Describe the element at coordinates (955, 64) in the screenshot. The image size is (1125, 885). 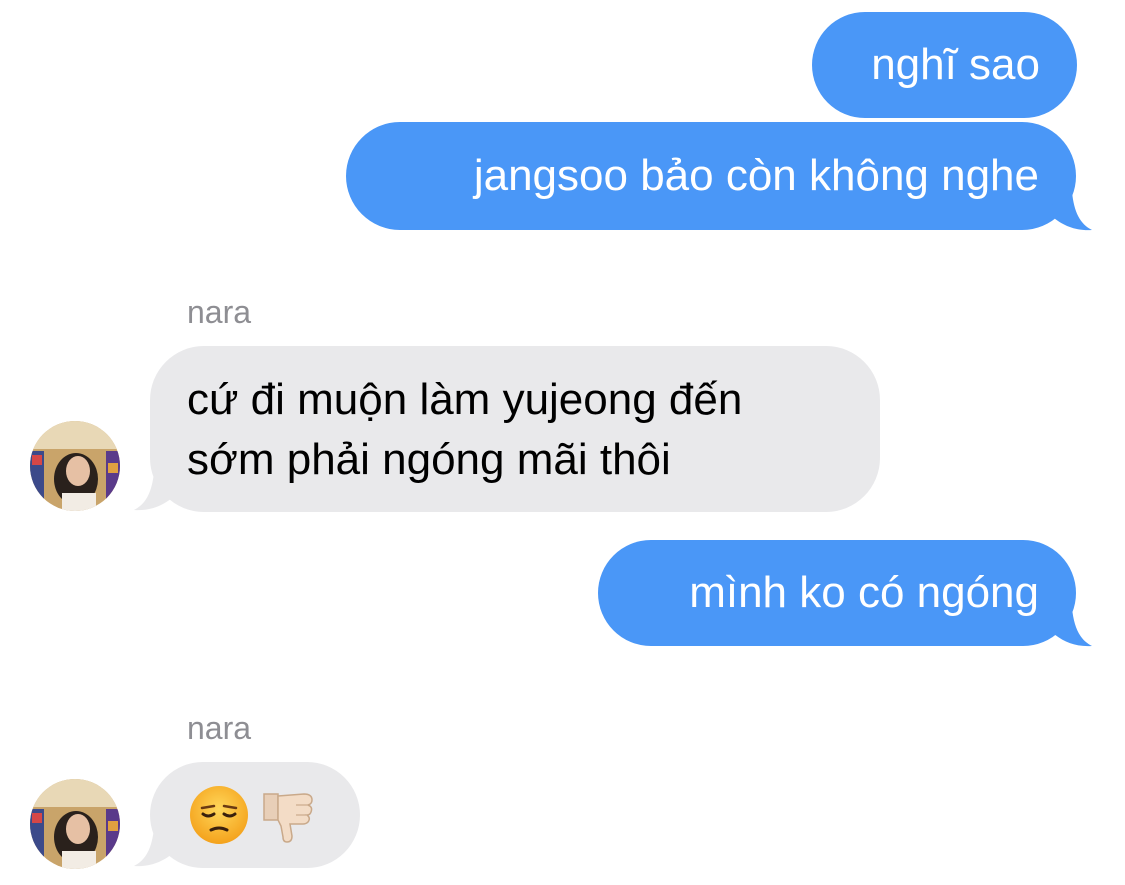
I see `message-text: nghĩ sao` at that location.